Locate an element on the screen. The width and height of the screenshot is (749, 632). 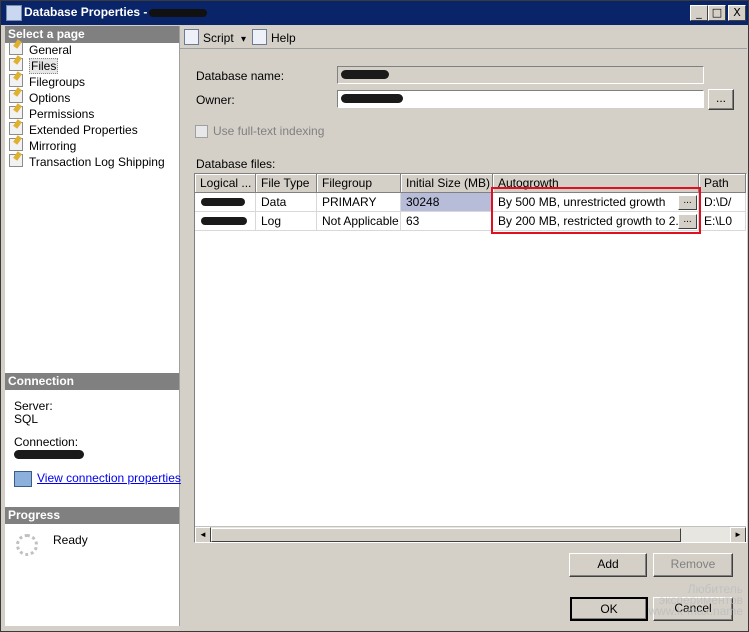
page-item-label: Filegroups is located at coordinates (57, 82).